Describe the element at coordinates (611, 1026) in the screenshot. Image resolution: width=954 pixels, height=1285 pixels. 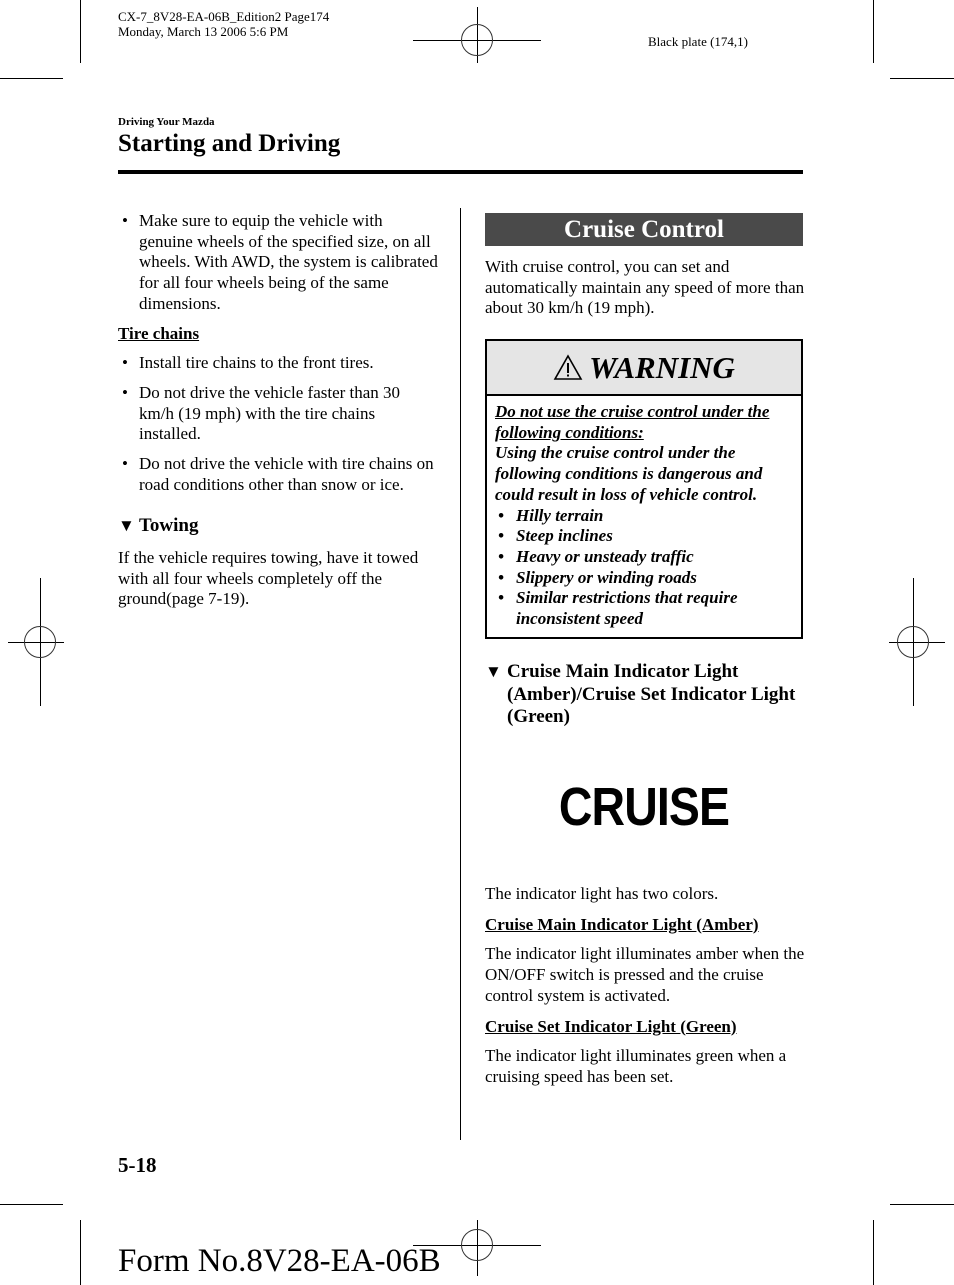
I see `green-heading: Cruise Set Indicator Light (Green)` at that location.